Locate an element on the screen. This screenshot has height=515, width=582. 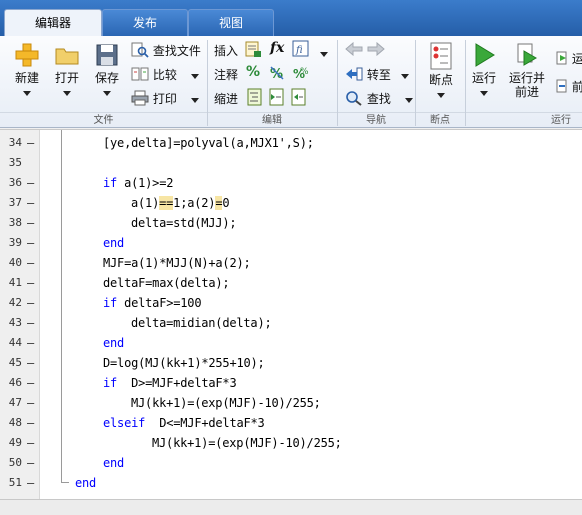
line-number: 47 is located at coordinates (15, 402).